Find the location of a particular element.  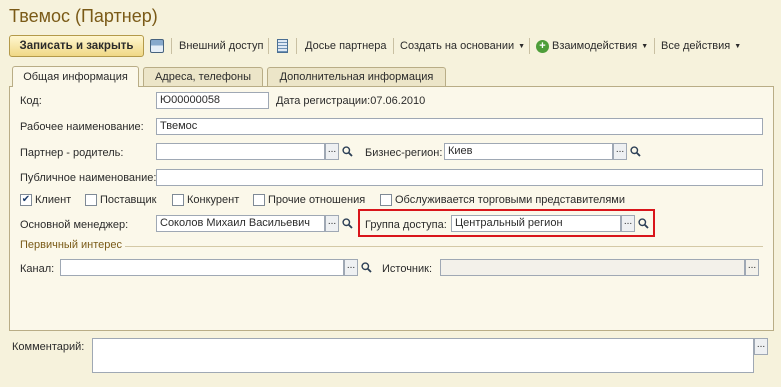

business-region-field: Киев is located at coordinates (528, 151).